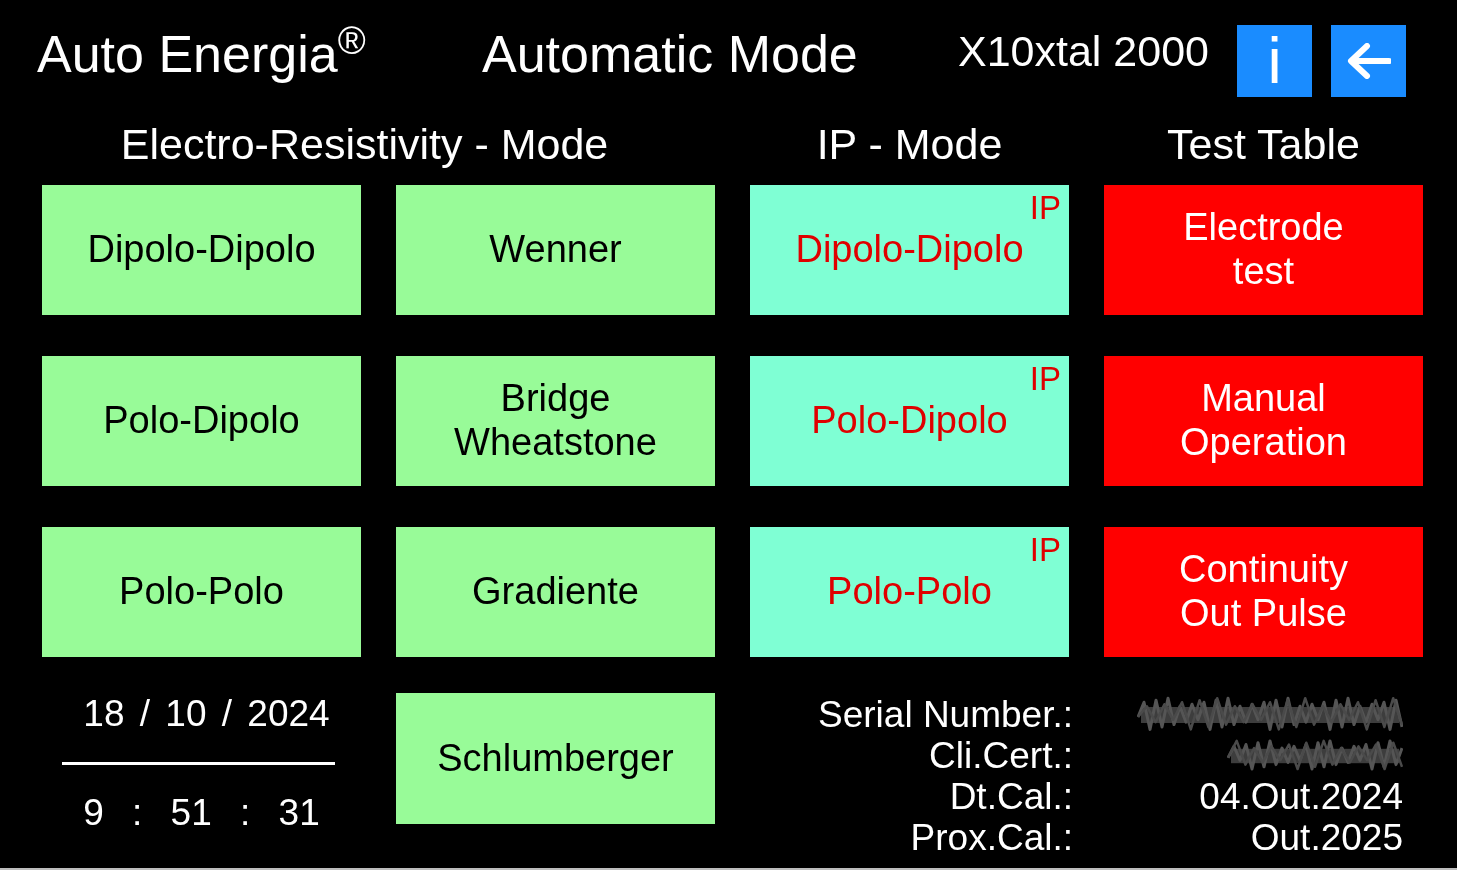  Describe the element at coordinates (909, 145) in the screenshot. I see `column-heading: IP - Mode` at that location.